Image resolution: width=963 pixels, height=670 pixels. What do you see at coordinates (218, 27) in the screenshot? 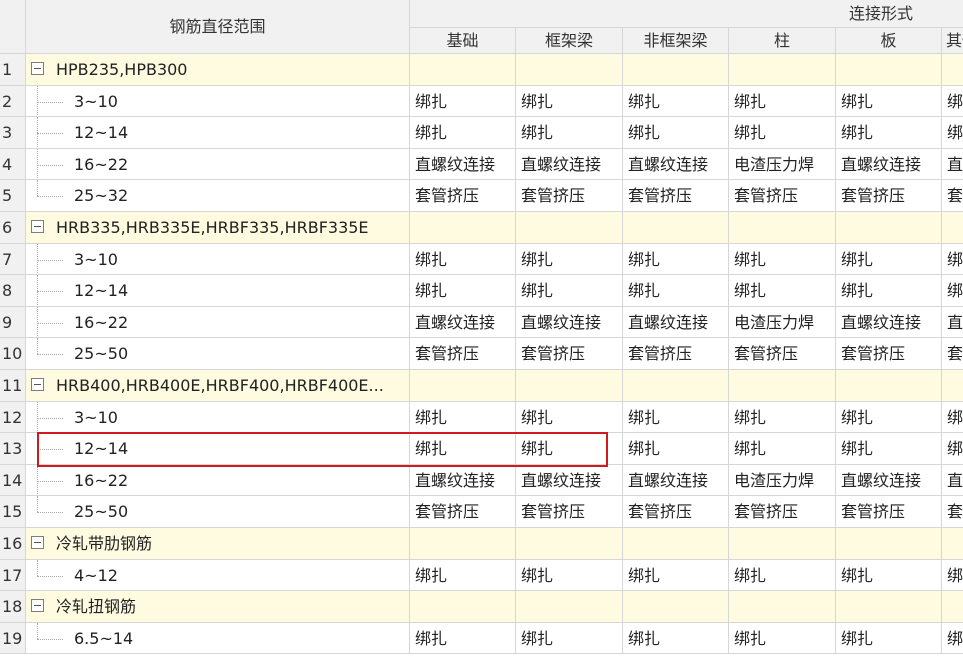
I see `range-column-header: 钢筋直径范围` at bounding box center [218, 27].